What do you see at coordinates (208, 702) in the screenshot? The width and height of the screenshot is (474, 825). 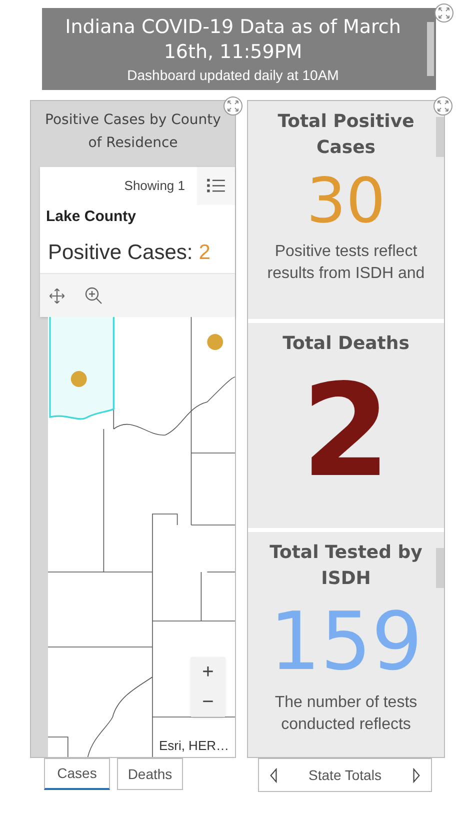 I see `zoom-out-button: −` at bounding box center [208, 702].